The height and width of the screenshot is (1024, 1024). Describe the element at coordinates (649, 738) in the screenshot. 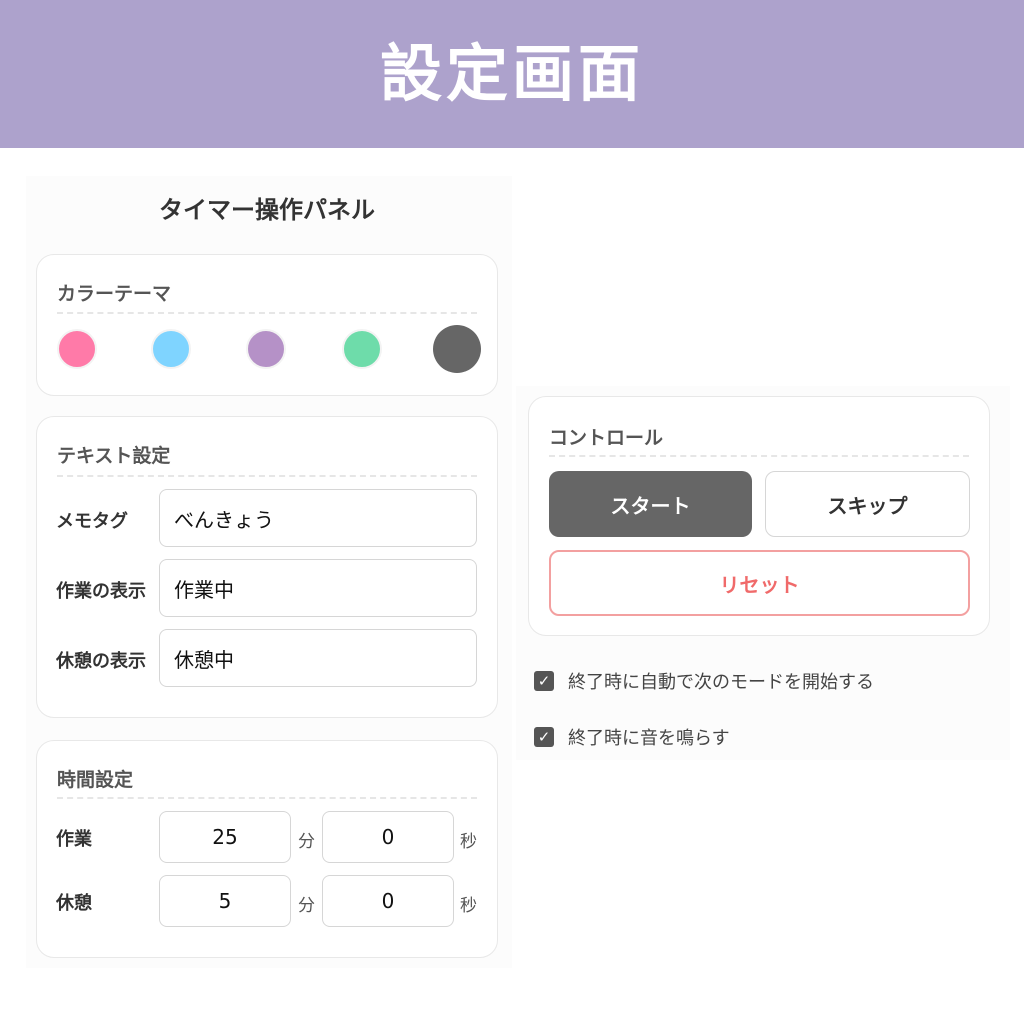

I see `sound-label: 終了時に音を鳴らす` at that location.